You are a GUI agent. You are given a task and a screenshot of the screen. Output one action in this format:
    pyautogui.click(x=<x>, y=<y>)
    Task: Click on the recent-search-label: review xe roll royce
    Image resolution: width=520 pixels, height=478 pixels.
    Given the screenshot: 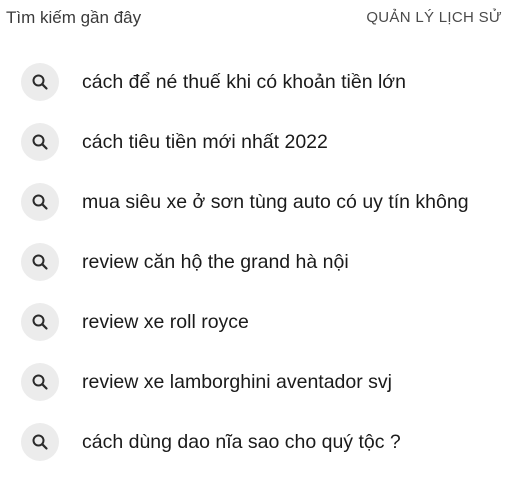 What is the action you would take?
    pyautogui.click(x=165, y=322)
    